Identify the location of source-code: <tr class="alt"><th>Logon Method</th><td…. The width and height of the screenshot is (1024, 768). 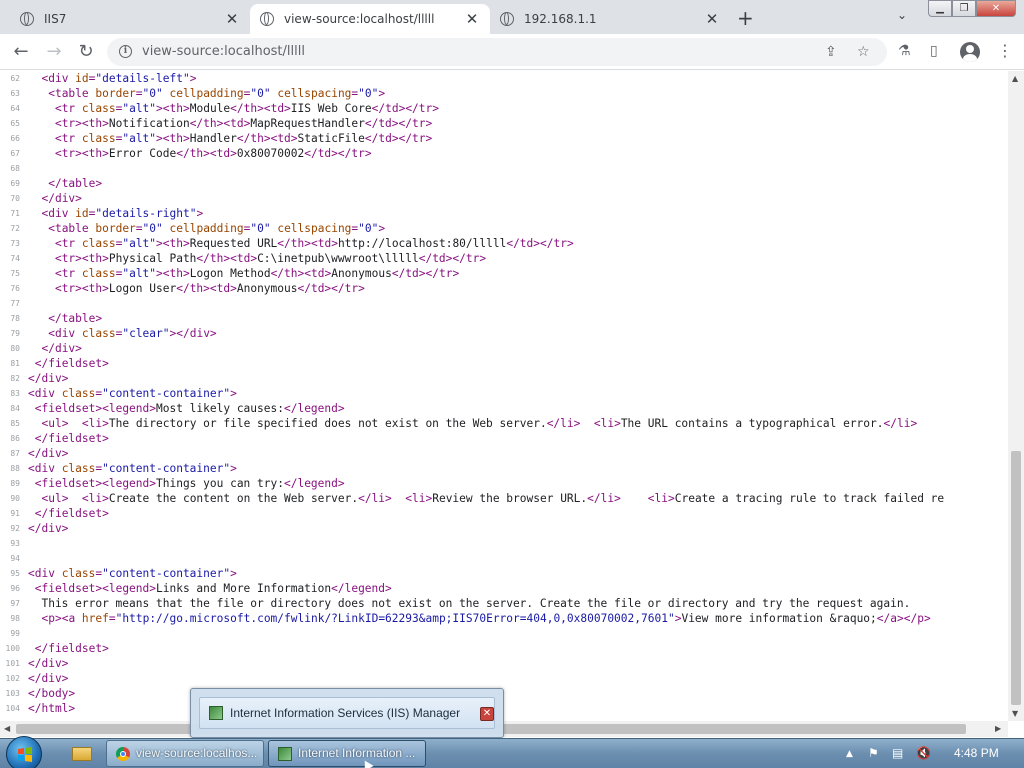
(257, 273).